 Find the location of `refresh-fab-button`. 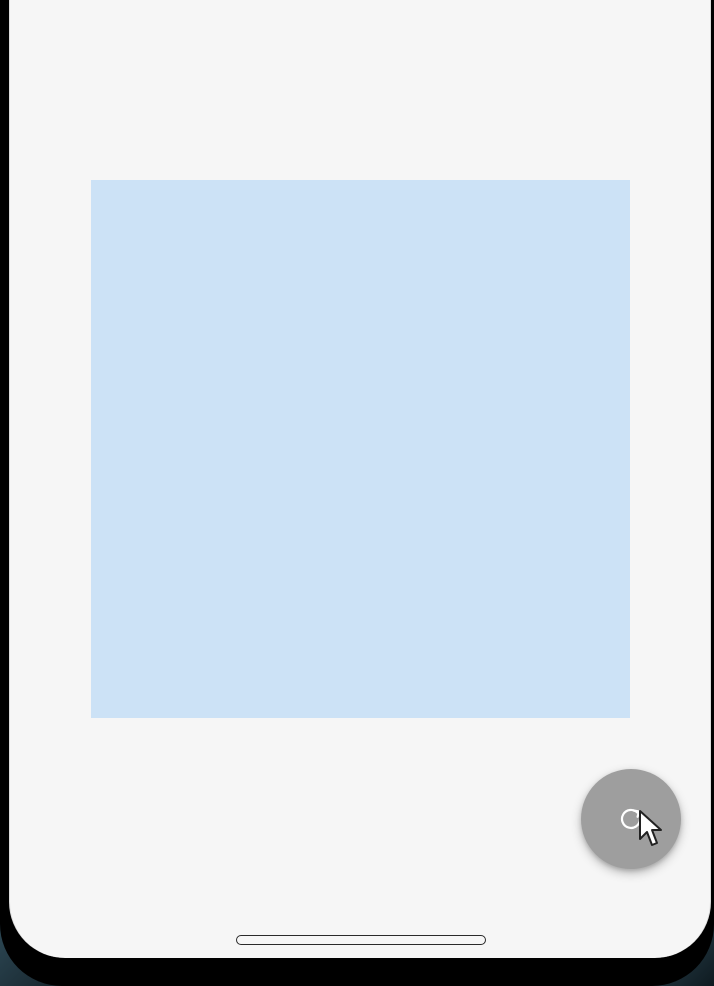

refresh-fab-button is located at coordinates (631, 819).